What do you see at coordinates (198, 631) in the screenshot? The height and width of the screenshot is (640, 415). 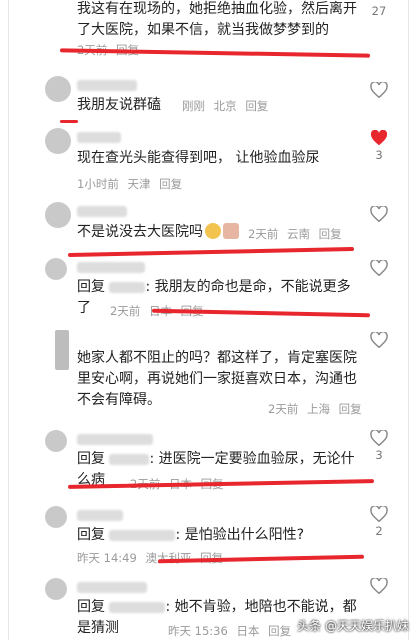 I see `comment-time: 昨天 15:36` at bounding box center [198, 631].